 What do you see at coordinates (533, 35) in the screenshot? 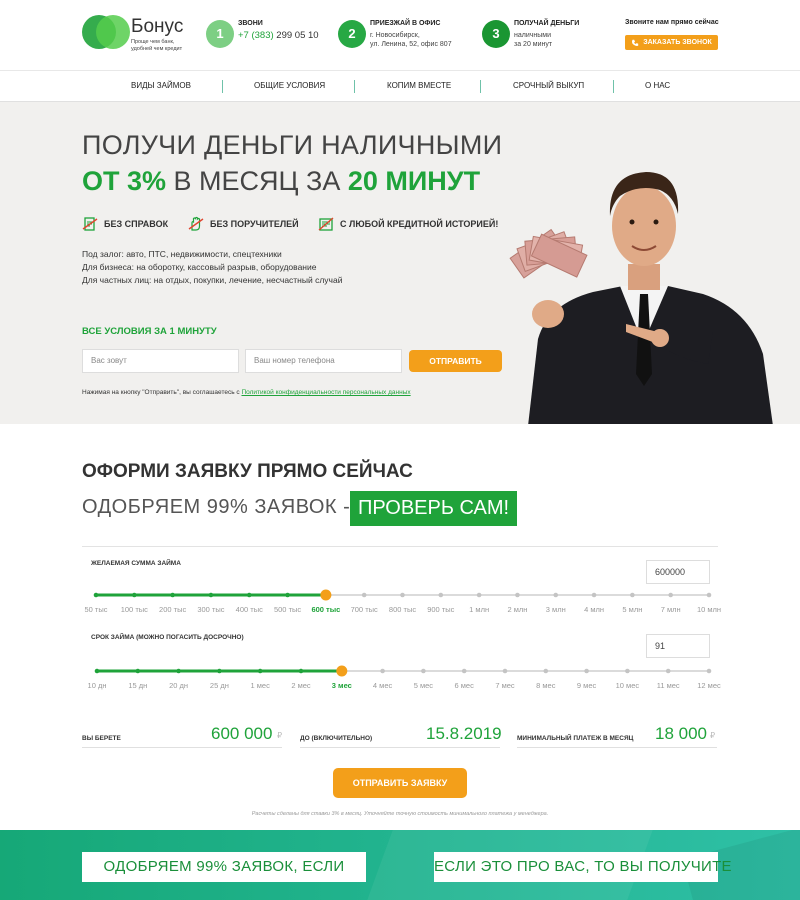
I see `step-desc-line1: наличными` at bounding box center [533, 35].